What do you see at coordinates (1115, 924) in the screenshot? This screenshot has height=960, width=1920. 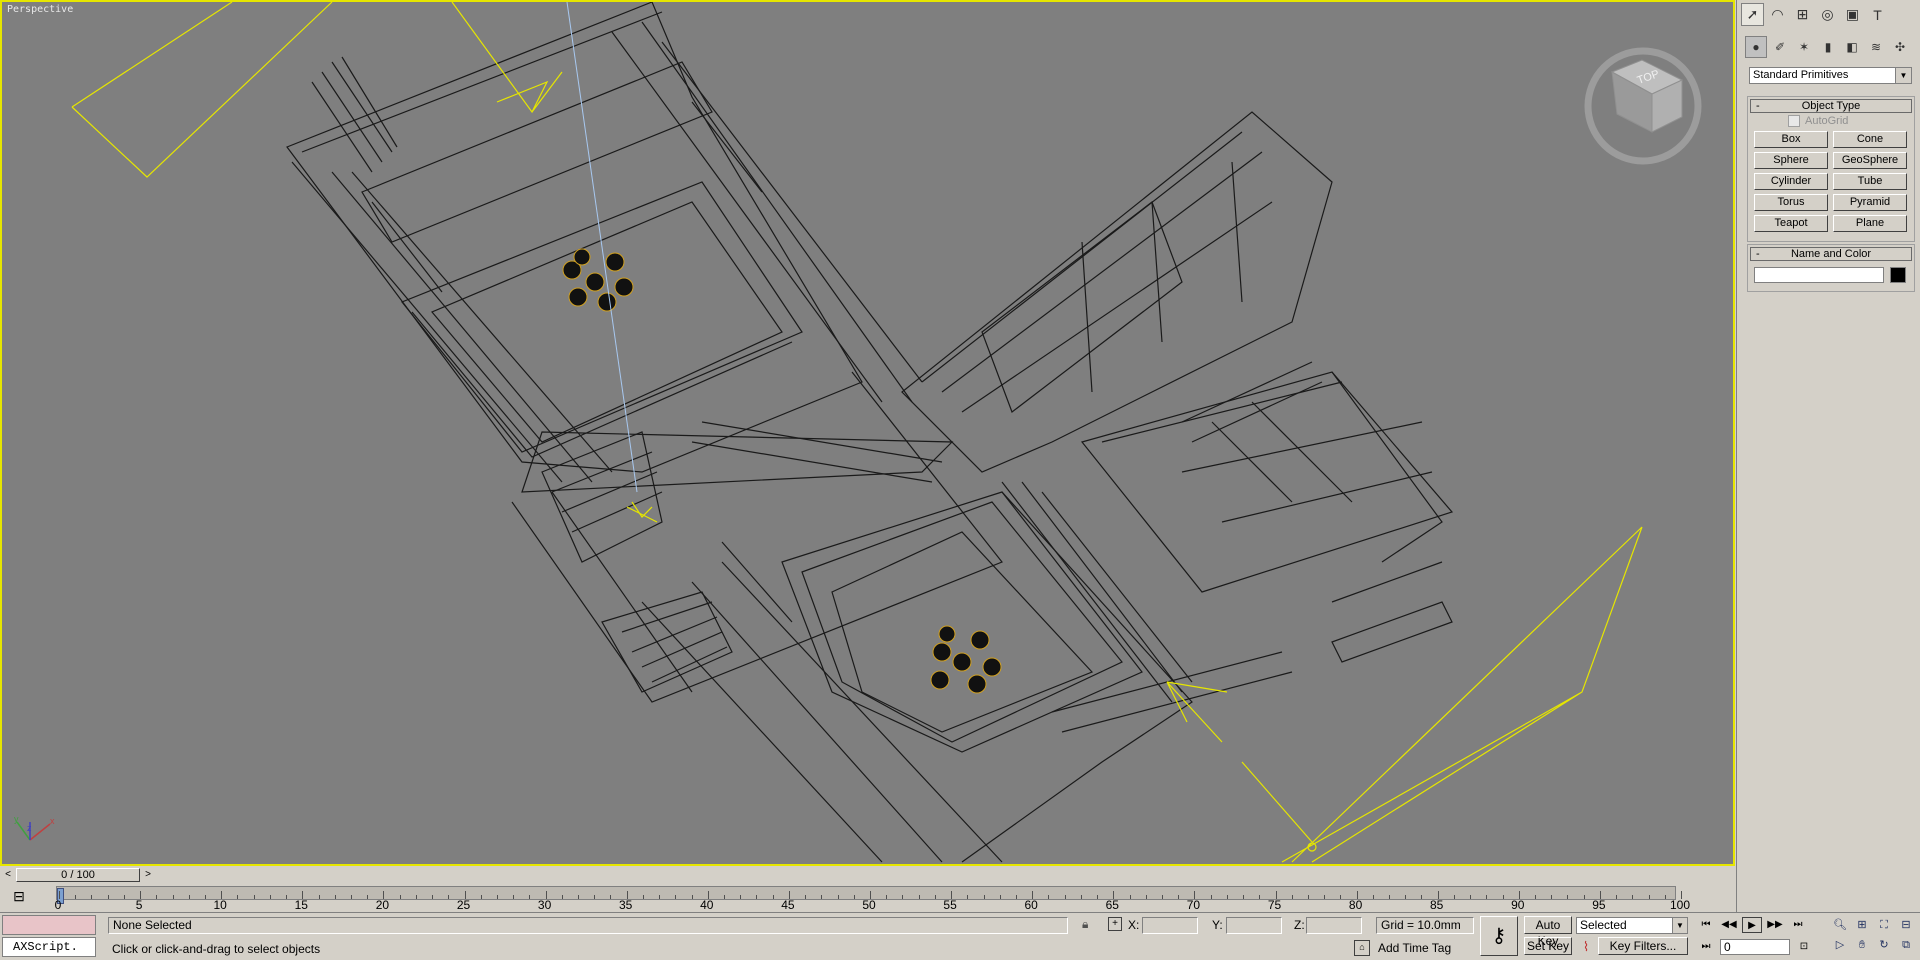 I see `absolute-mode-icon: +` at bounding box center [1115, 924].